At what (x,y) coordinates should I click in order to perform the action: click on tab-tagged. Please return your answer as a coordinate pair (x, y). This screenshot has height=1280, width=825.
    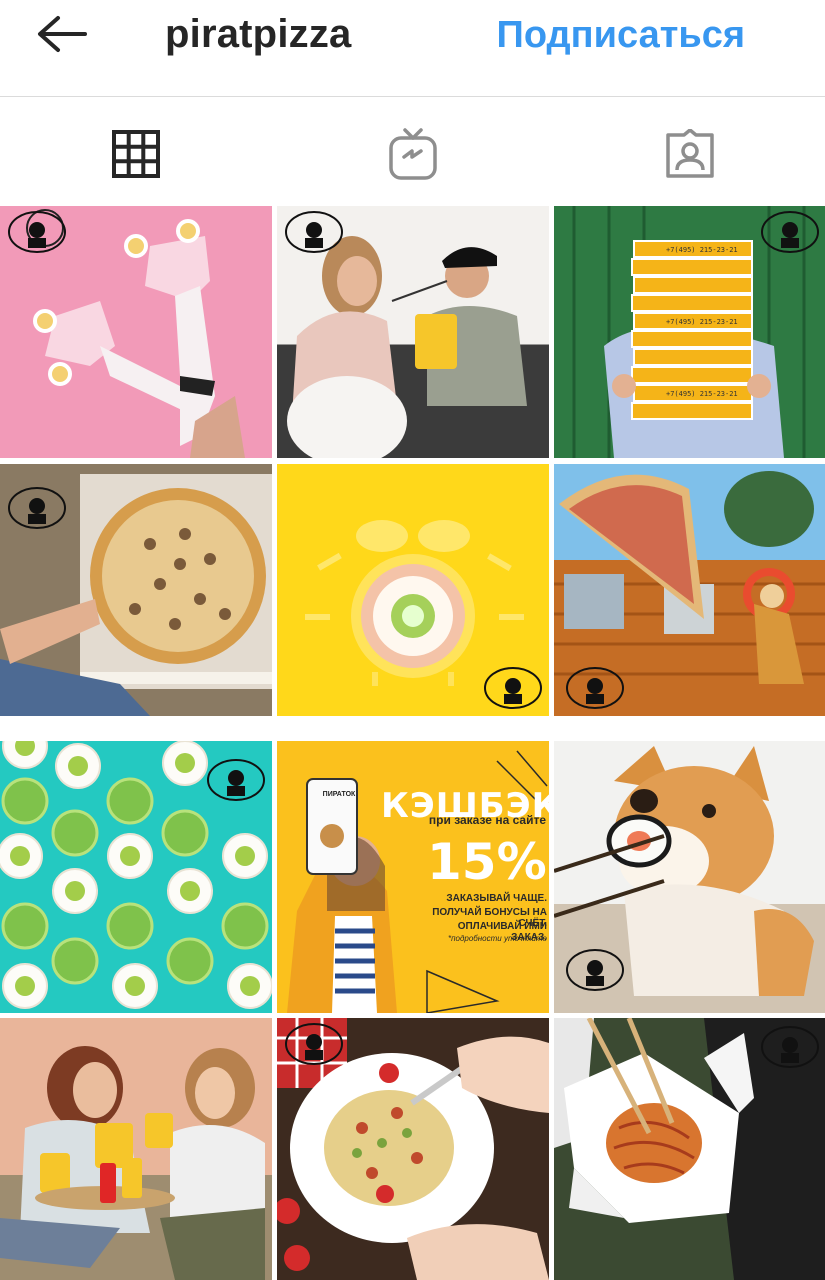
    Looking at the image, I should click on (690, 154).